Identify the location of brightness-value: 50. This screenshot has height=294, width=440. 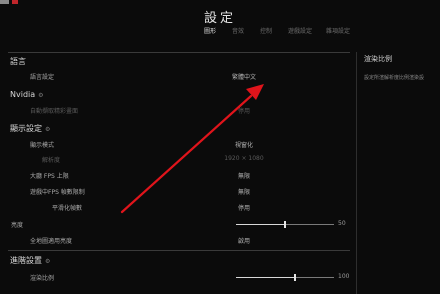
(342, 223).